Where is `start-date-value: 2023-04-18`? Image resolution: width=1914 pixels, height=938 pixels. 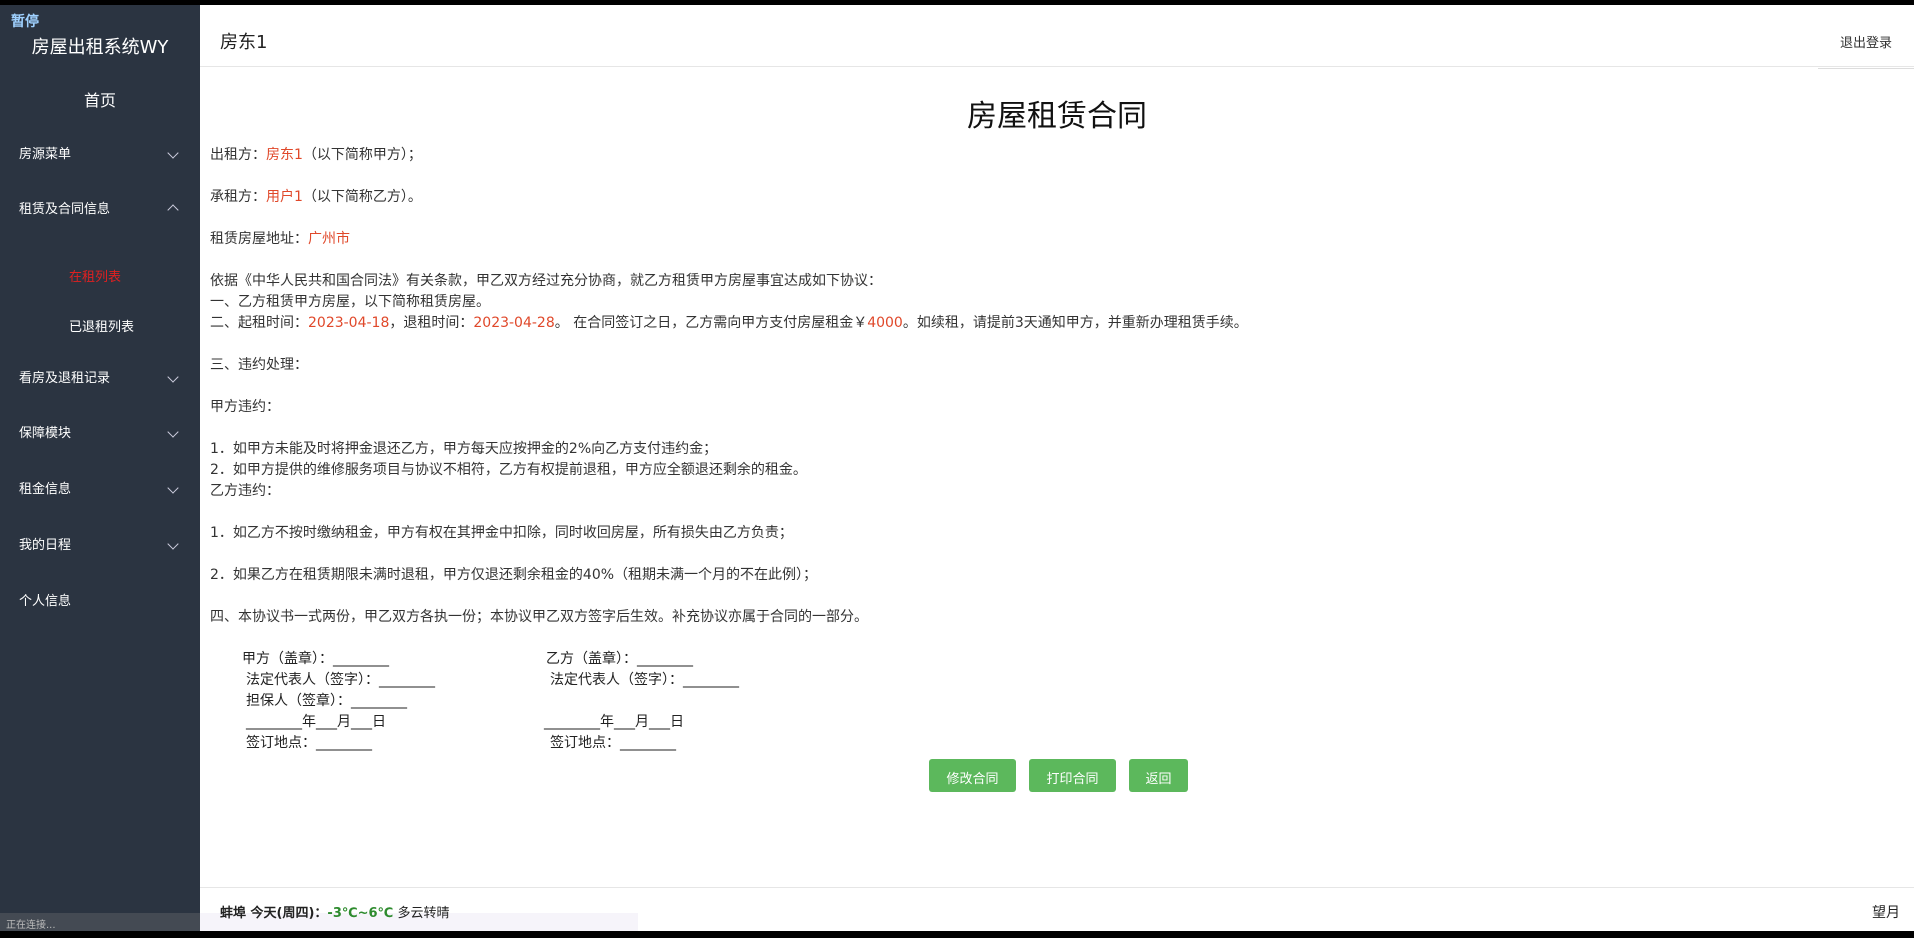
start-date-value: 2023-04-18 is located at coordinates (349, 323).